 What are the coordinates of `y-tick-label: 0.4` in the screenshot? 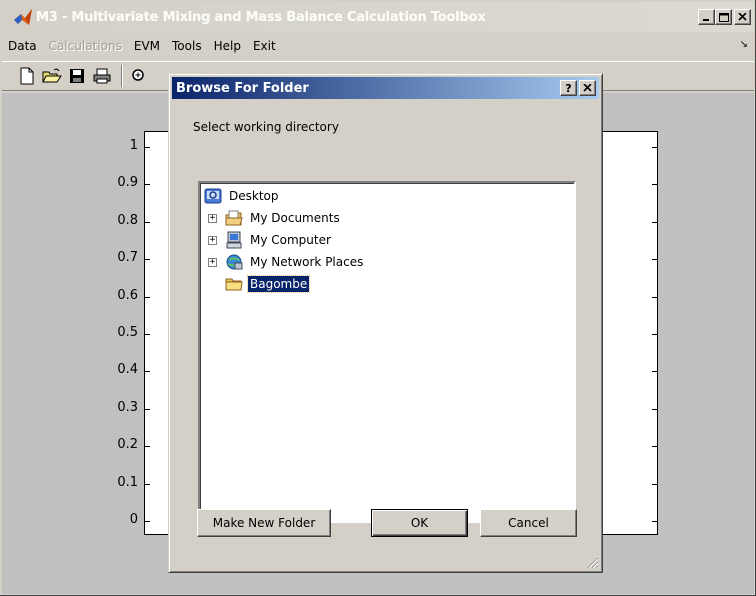 It's located at (127, 370).